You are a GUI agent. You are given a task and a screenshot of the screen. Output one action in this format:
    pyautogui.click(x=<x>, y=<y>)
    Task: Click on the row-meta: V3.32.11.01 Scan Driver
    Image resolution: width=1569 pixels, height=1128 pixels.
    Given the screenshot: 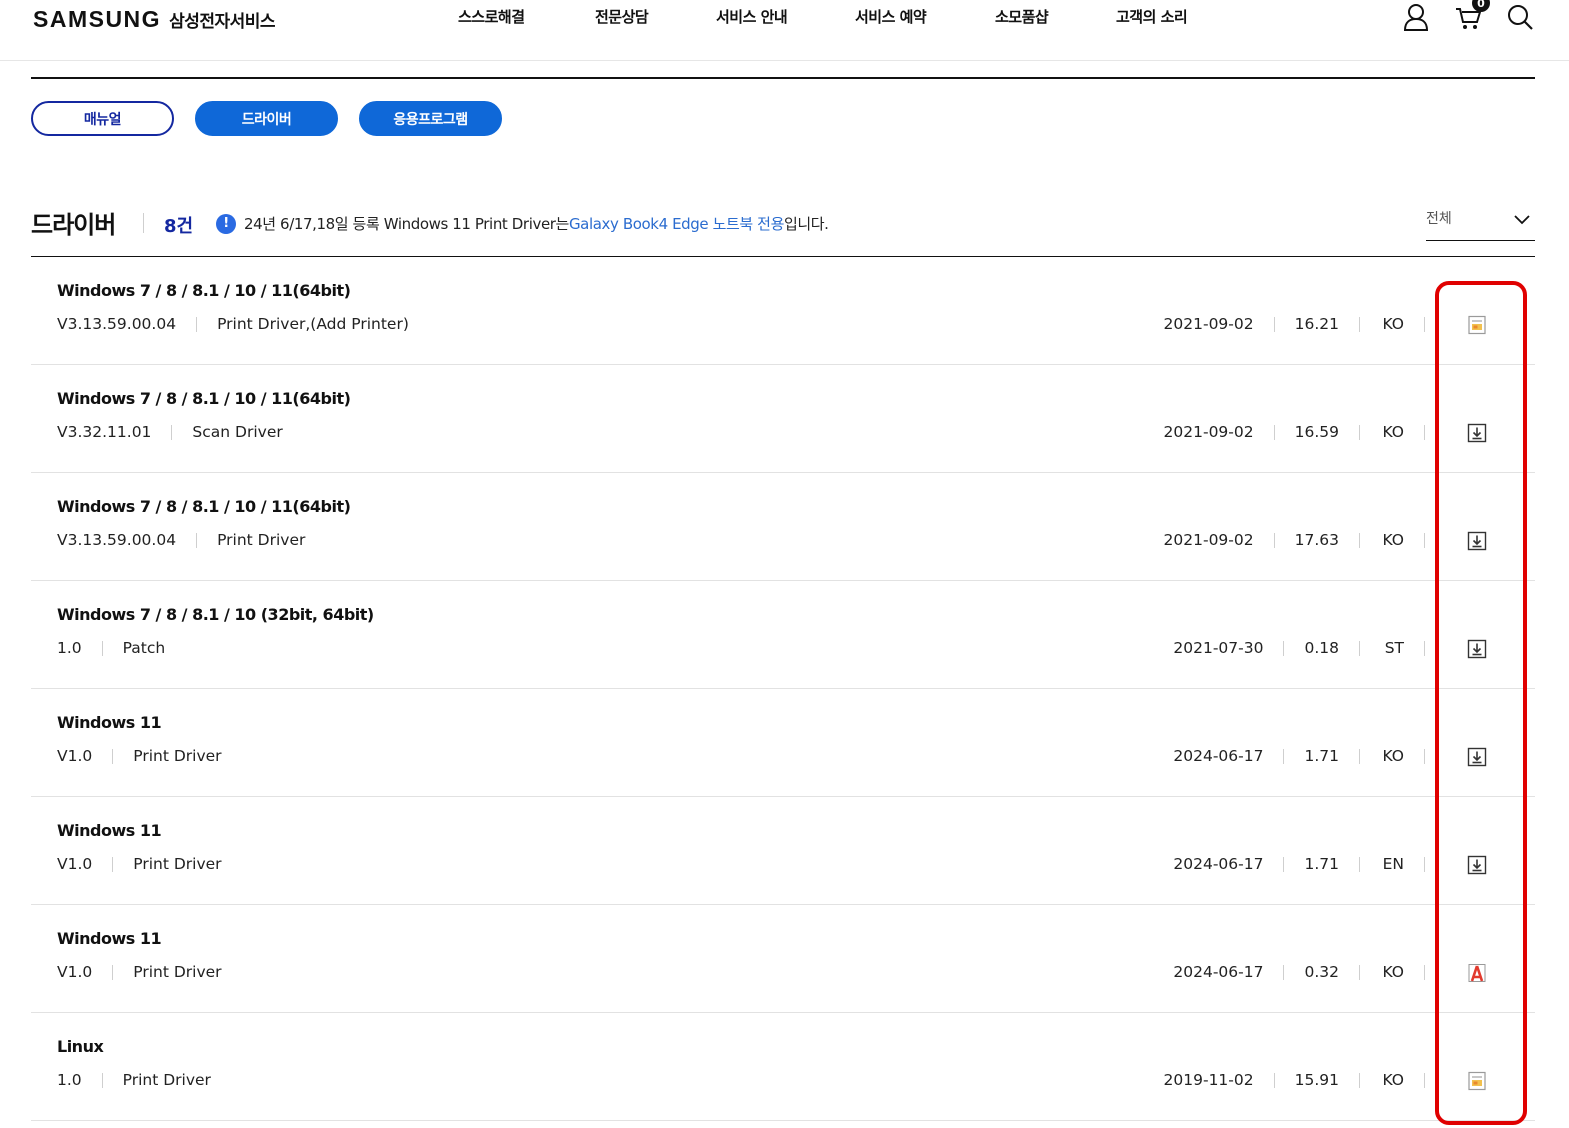 What is the action you would take?
    pyautogui.click(x=170, y=432)
    